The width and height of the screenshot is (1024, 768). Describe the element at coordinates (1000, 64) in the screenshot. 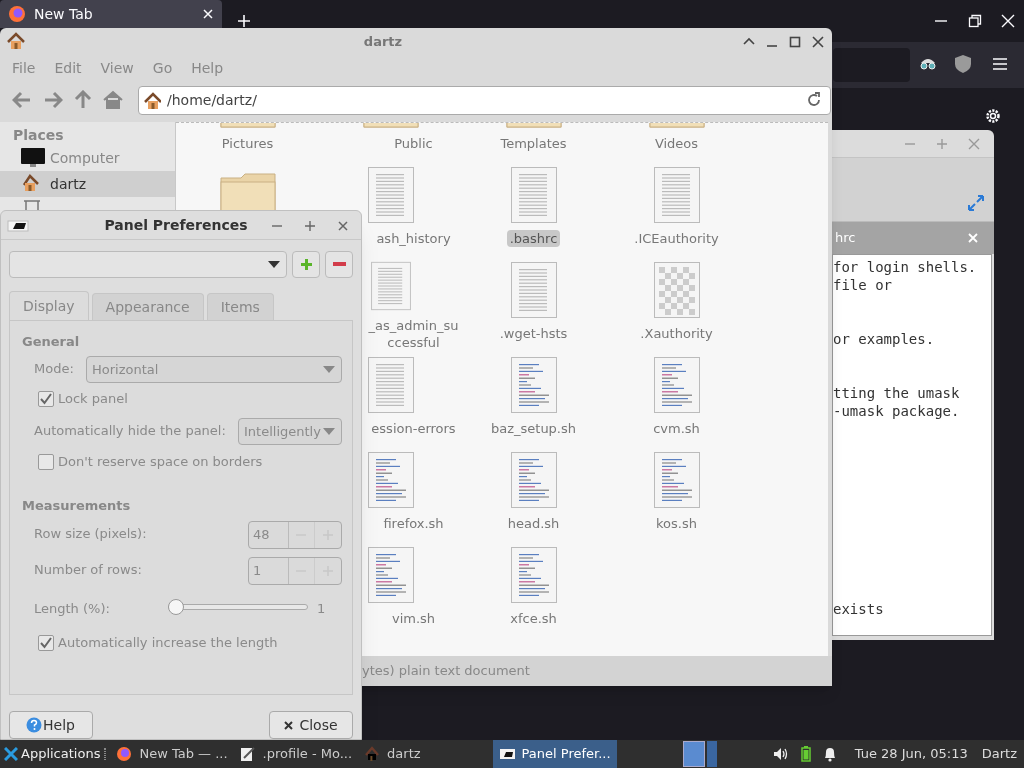

I see `menu-icon` at that location.